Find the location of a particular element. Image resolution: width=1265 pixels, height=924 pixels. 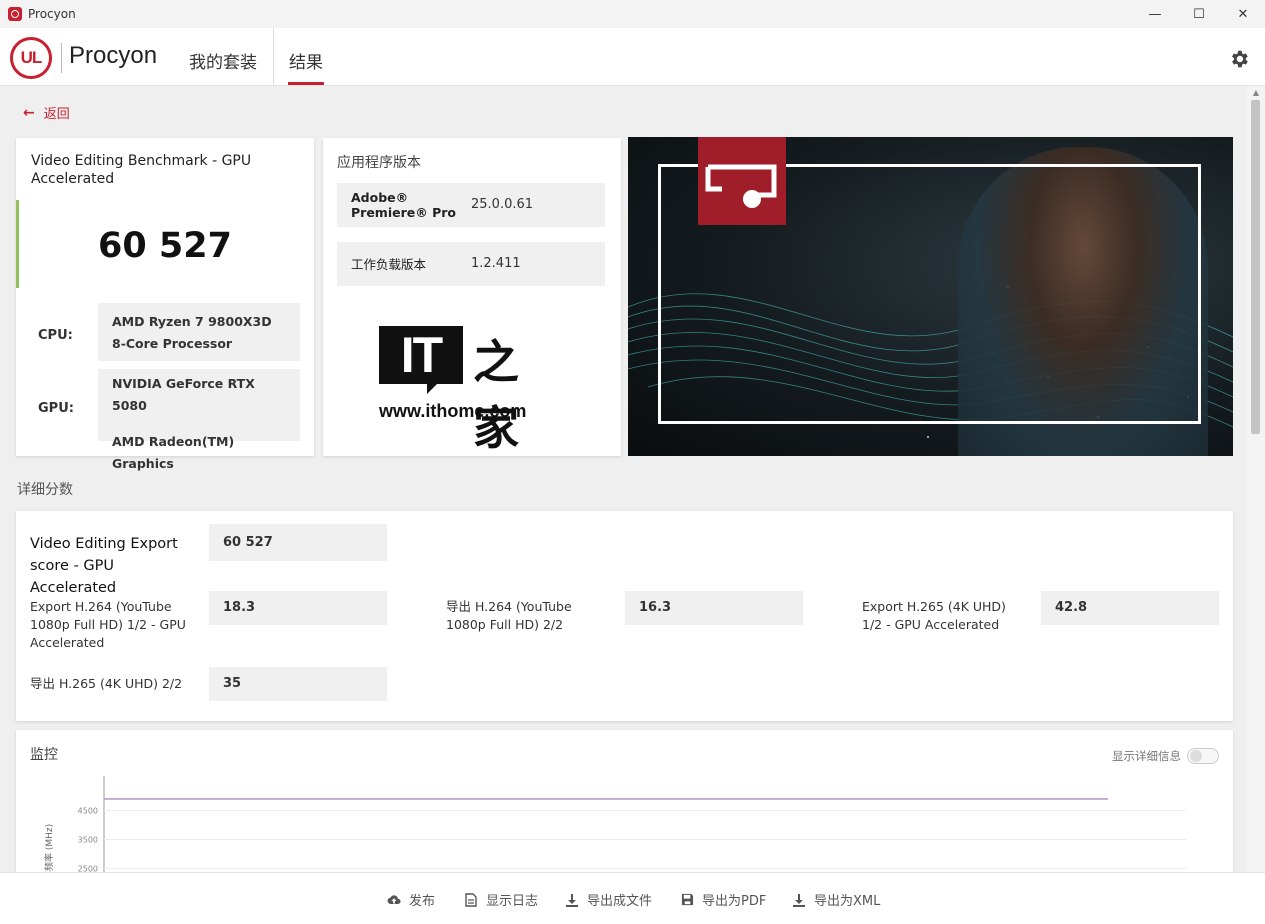

export-pdf-button: 导出为PDF is located at coordinates (723, 899).